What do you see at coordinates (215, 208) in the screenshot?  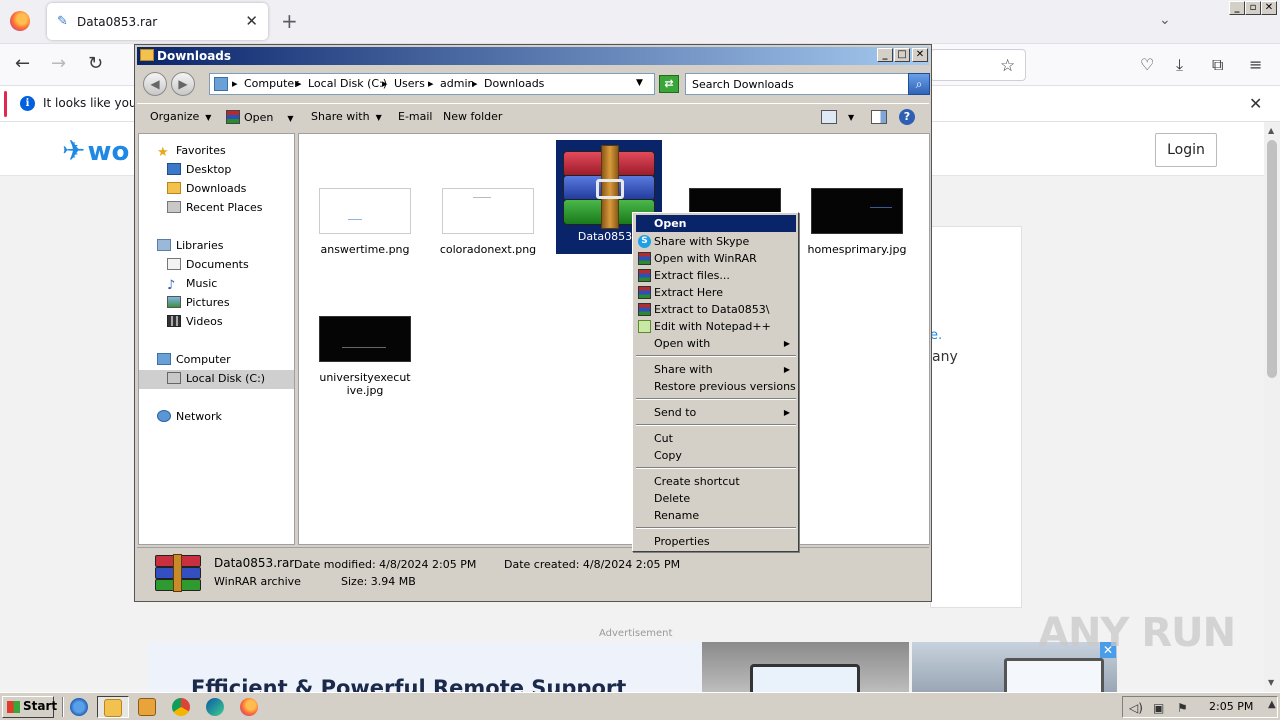 I see `nav-recent-places: Recent Places` at bounding box center [215, 208].